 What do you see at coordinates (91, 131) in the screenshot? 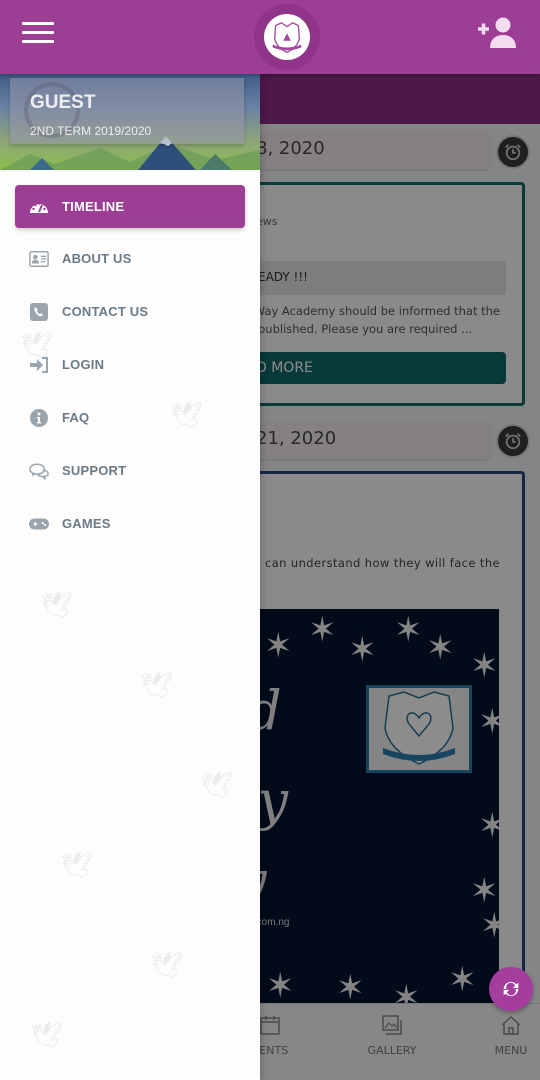
I see `profile-term: 2ND TERM 2019/2020` at bounding box center [91, 131].